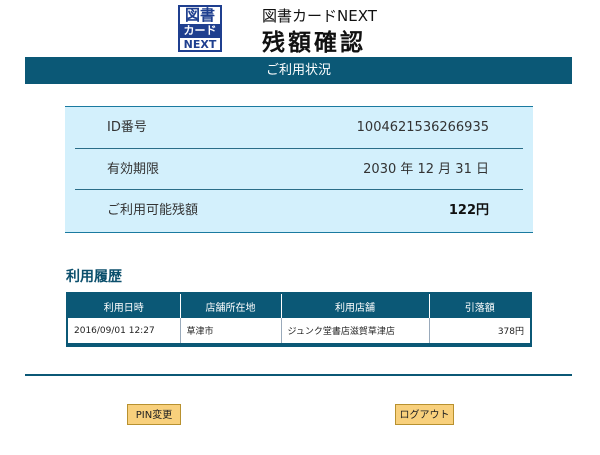 The image size is (600, 455). What do you see at coordinates (354, 330) in the screenshot?
I see `cell-store: ジュンク堂書店滋賀草津店` at bounding box center [354, 330].